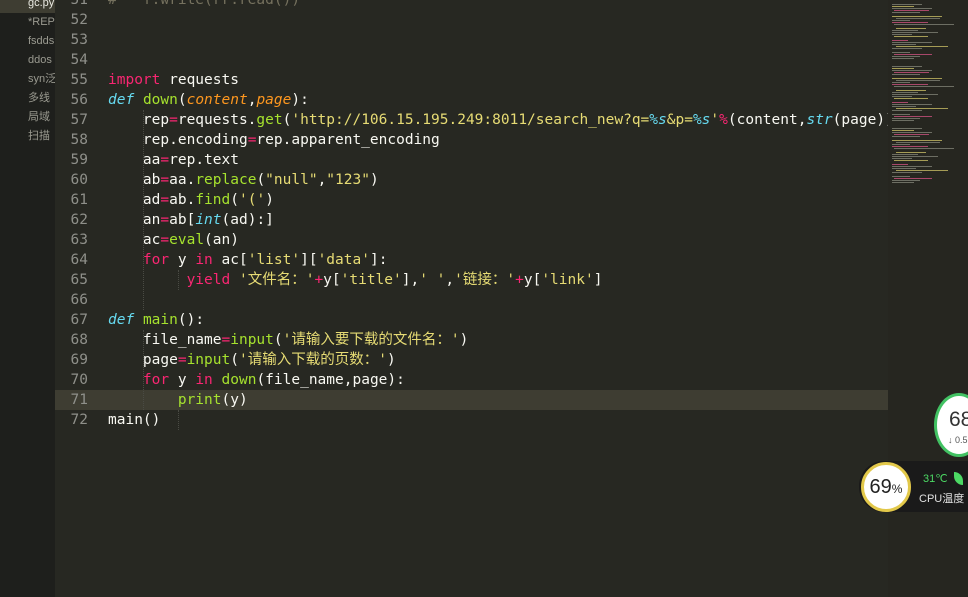 The height and width of the screenshot is (597, 968). What do you see at coordinates (79, 420) in the screenshot?
I see `line-number: 72` at bounding box center [79, 420].